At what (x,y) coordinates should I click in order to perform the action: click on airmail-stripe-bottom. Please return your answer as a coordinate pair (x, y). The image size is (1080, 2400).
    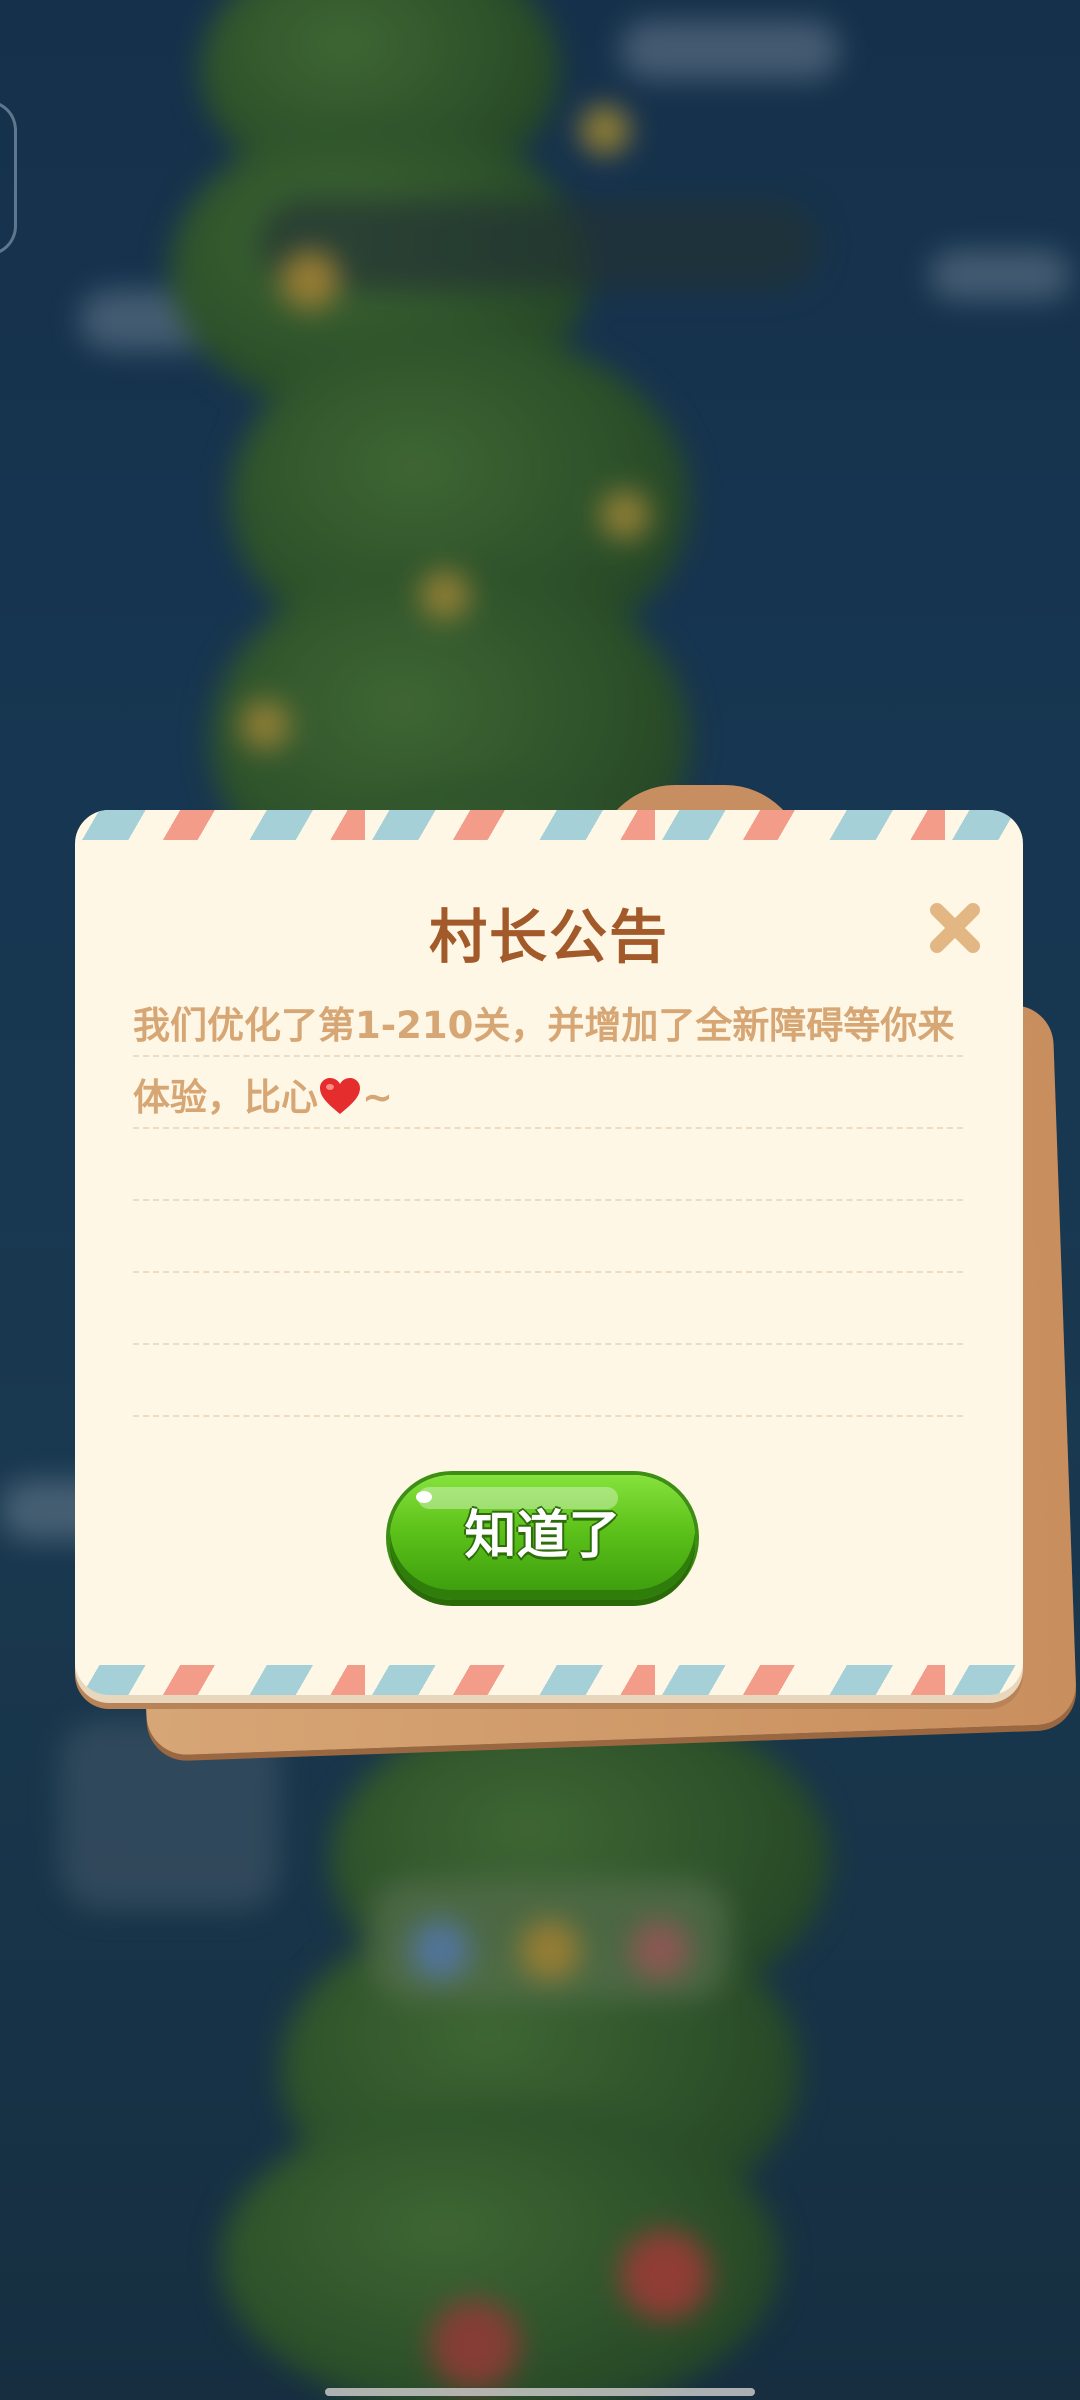
    Looking at the image, I should click on (549, 1680).